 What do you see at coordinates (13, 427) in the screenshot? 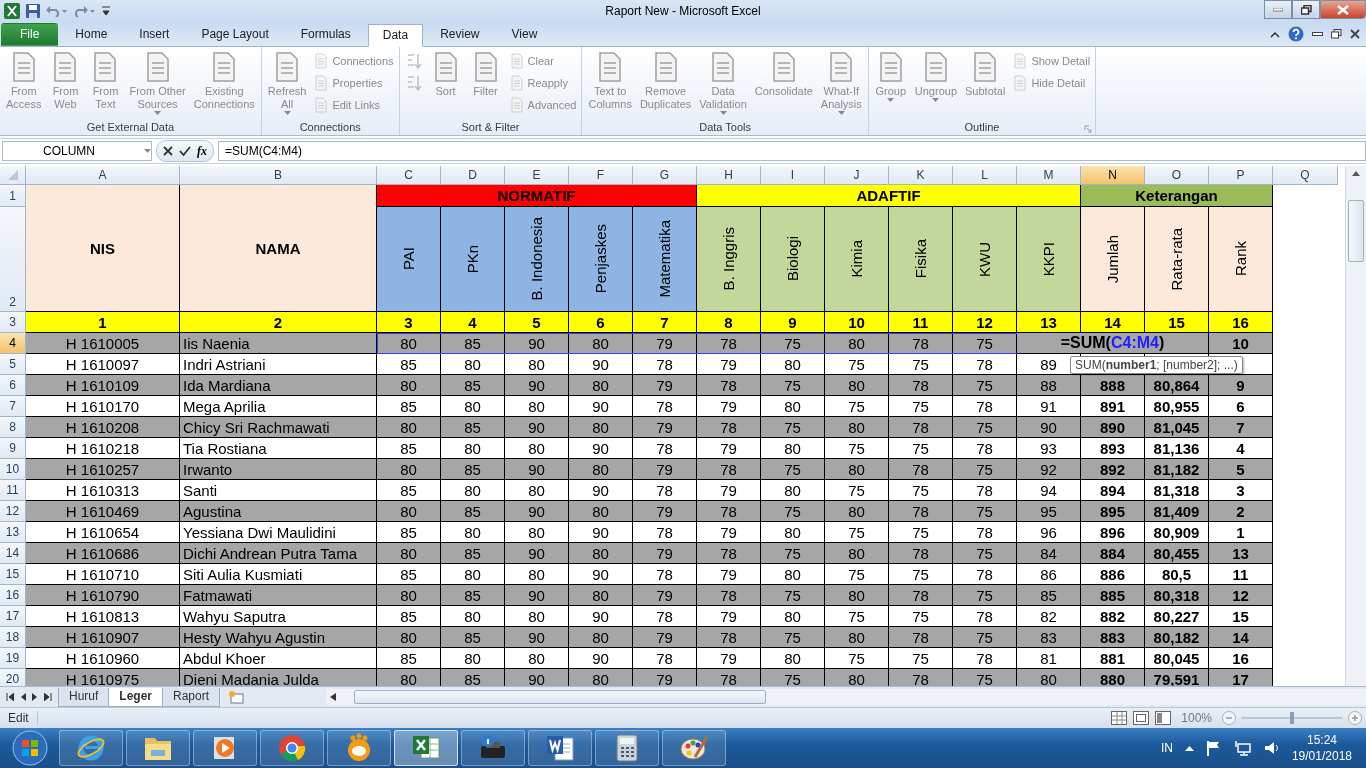
I see `row-header: 8` at bounding box center [13, 427].